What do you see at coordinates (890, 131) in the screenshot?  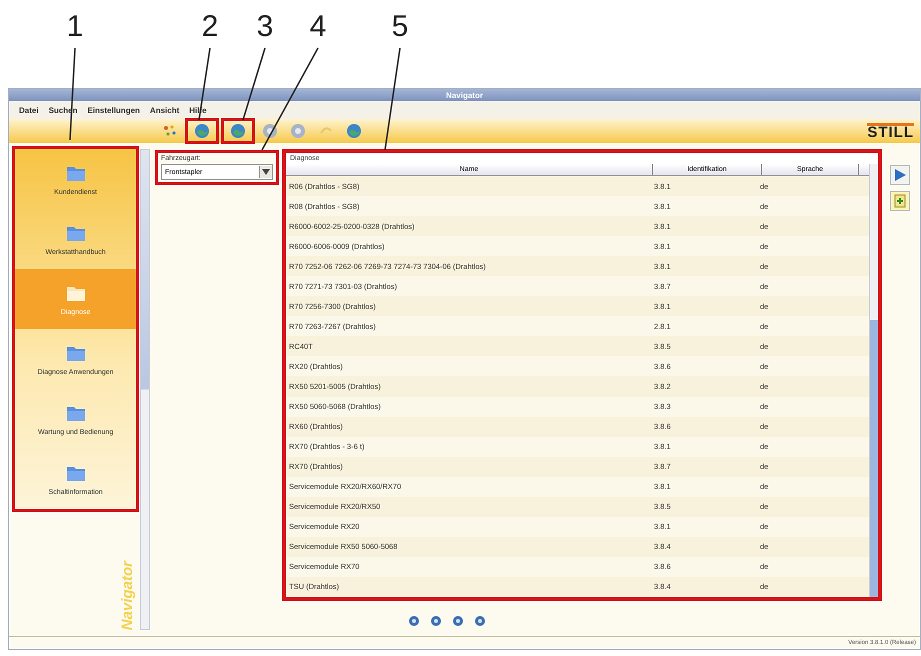 I see `logo: STILL` at bounding box center [890, 131].